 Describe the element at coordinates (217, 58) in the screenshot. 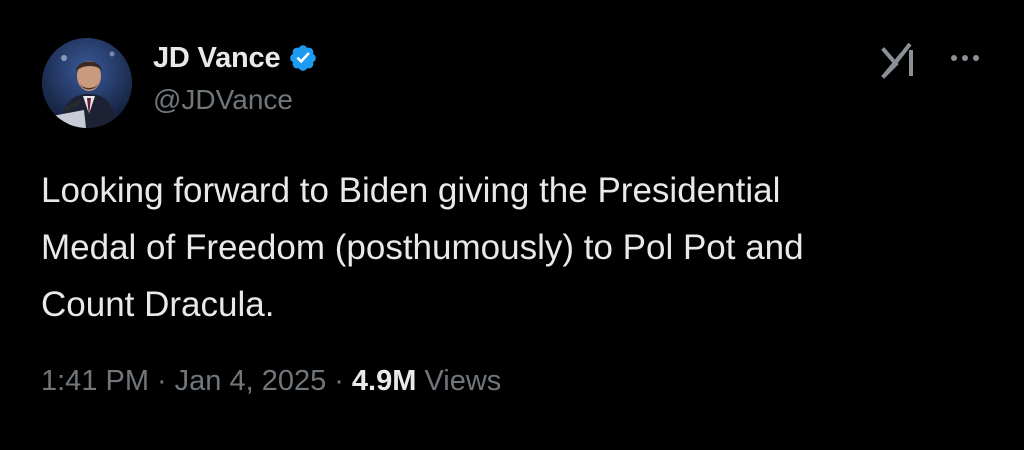

I see `author-name: JD Vance` at that location.